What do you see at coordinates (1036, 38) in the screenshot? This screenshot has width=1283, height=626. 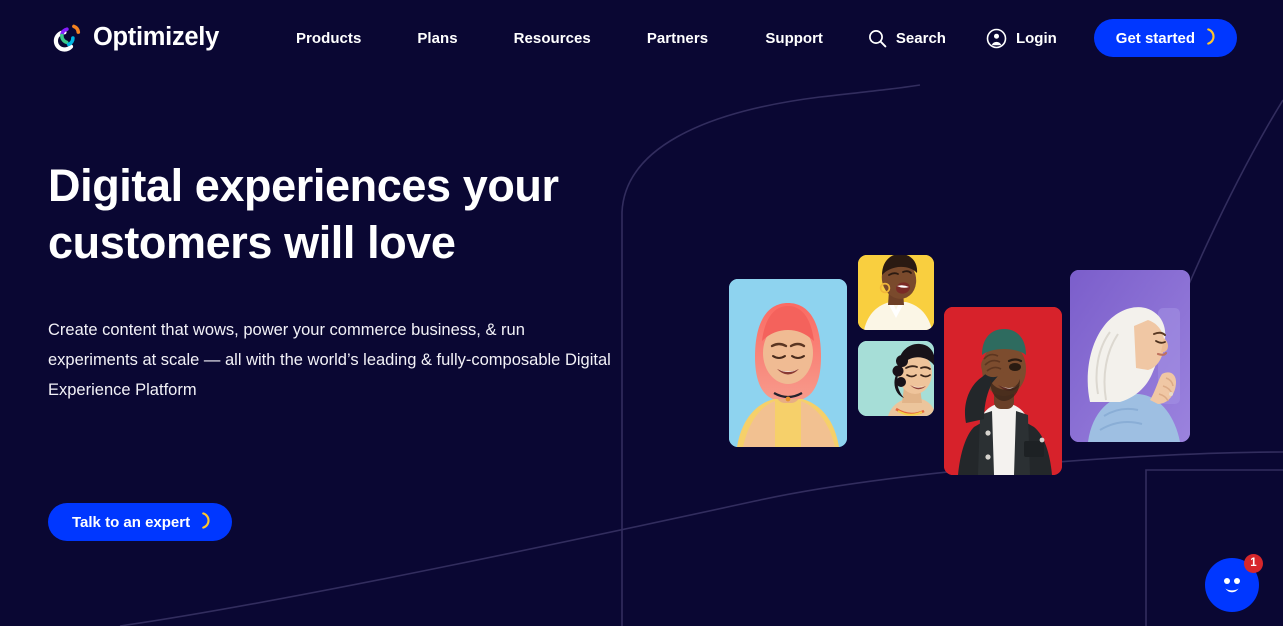 I see `login-label: Login` at bounding box center [1036, 38].